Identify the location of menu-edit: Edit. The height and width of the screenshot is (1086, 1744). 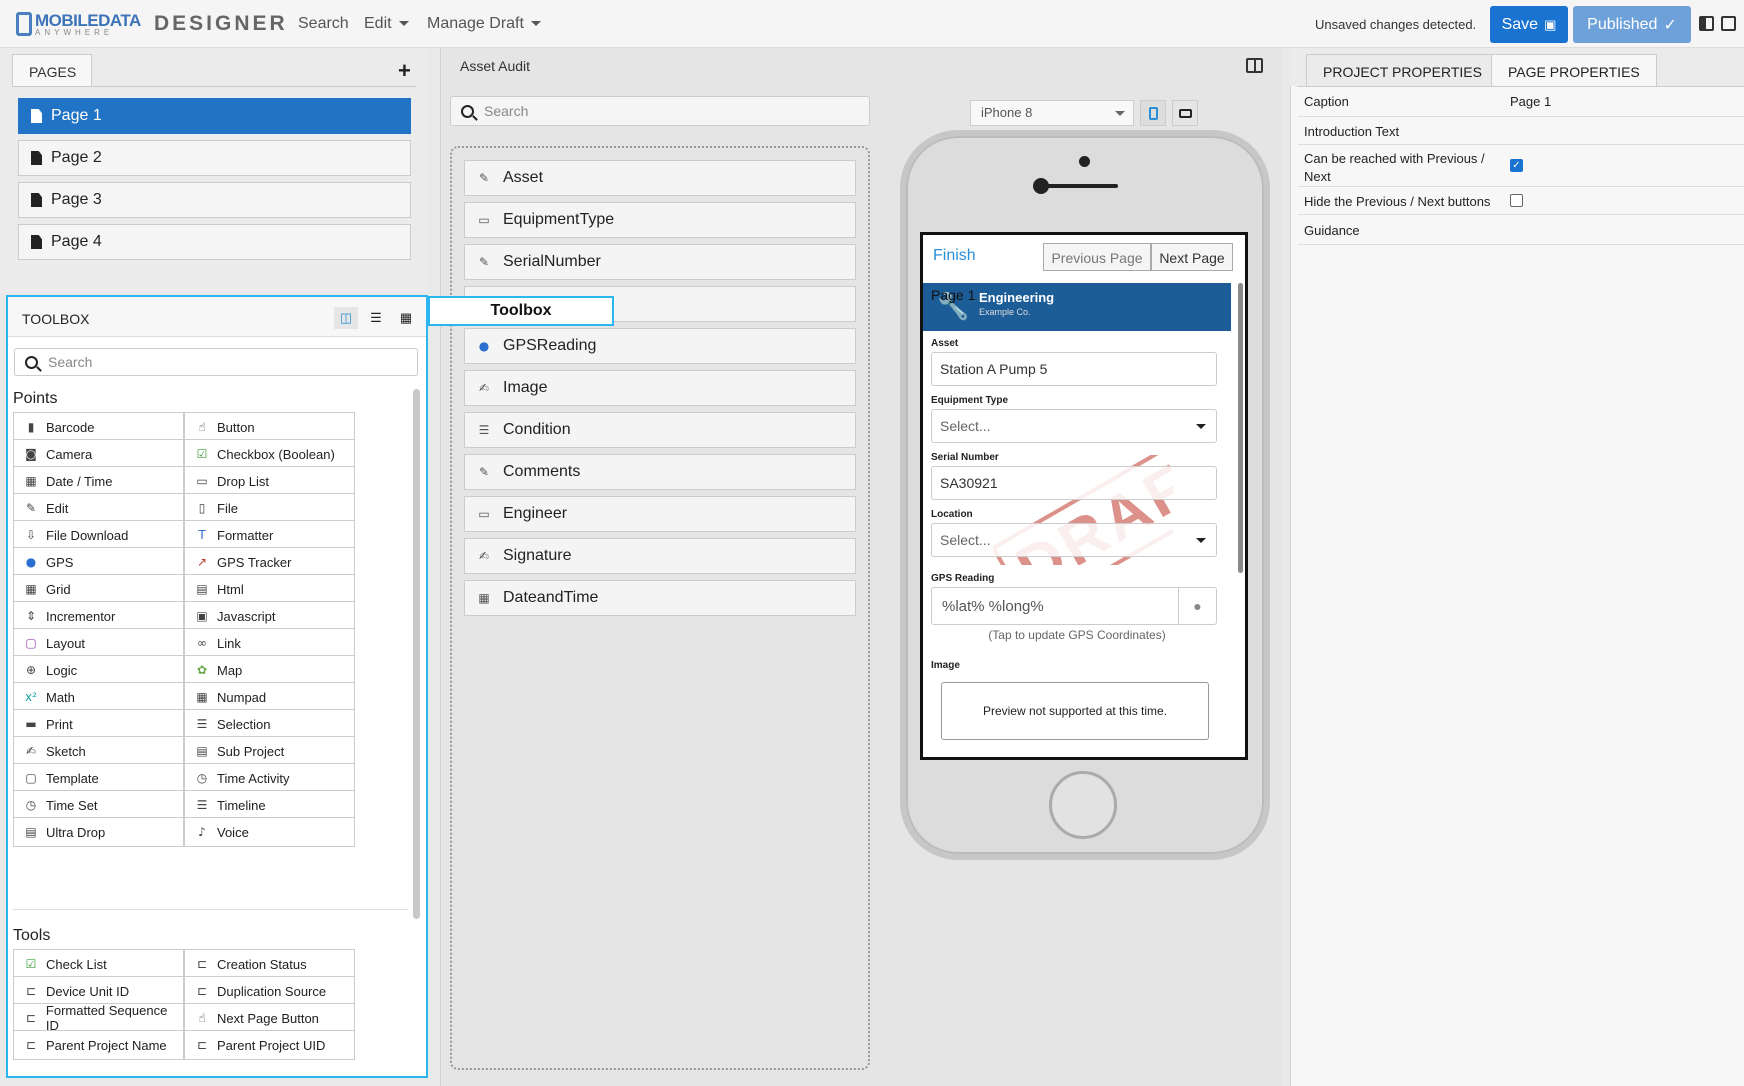
(386, 24).